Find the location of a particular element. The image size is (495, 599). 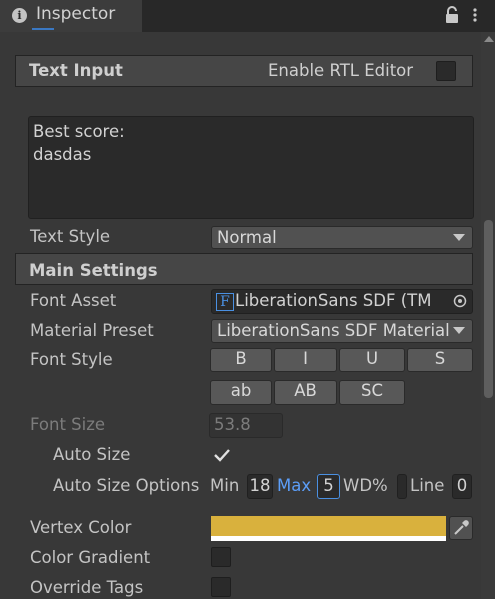

vertex-color-swatch is located at coordinates (328, 526).